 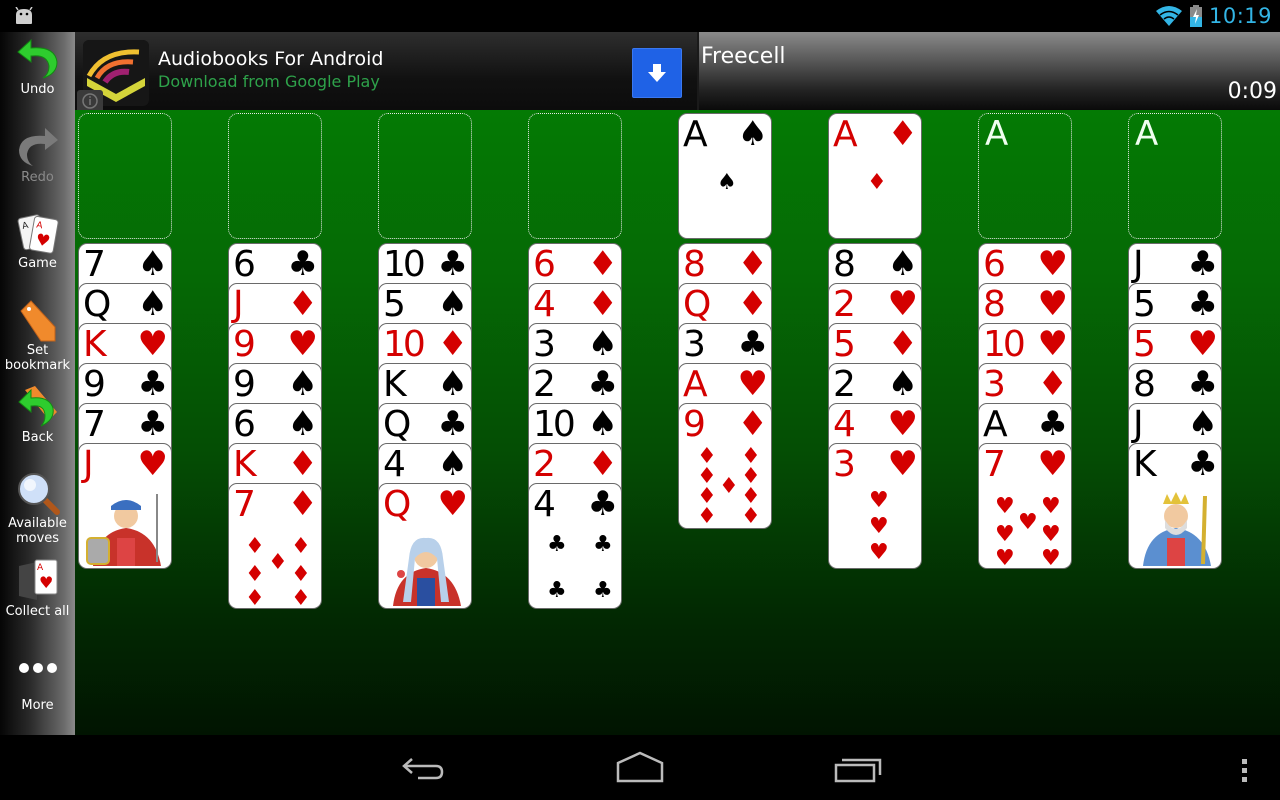 I want to click on info-icon, so click(x=90, y=101).